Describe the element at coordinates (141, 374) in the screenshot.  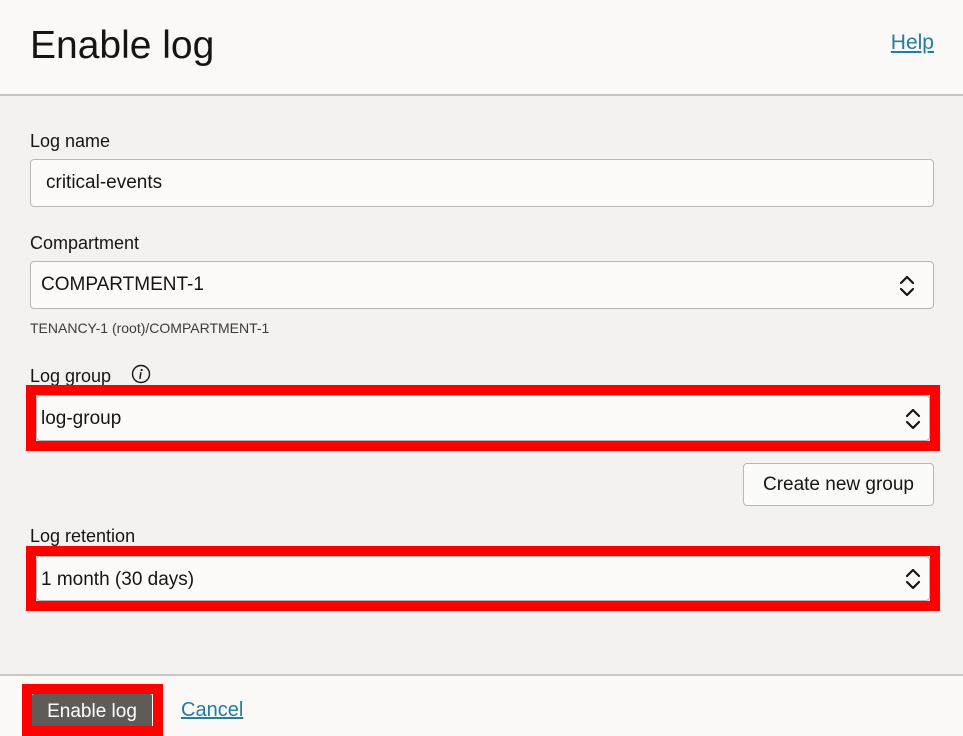
I see `info-icon` at that location.